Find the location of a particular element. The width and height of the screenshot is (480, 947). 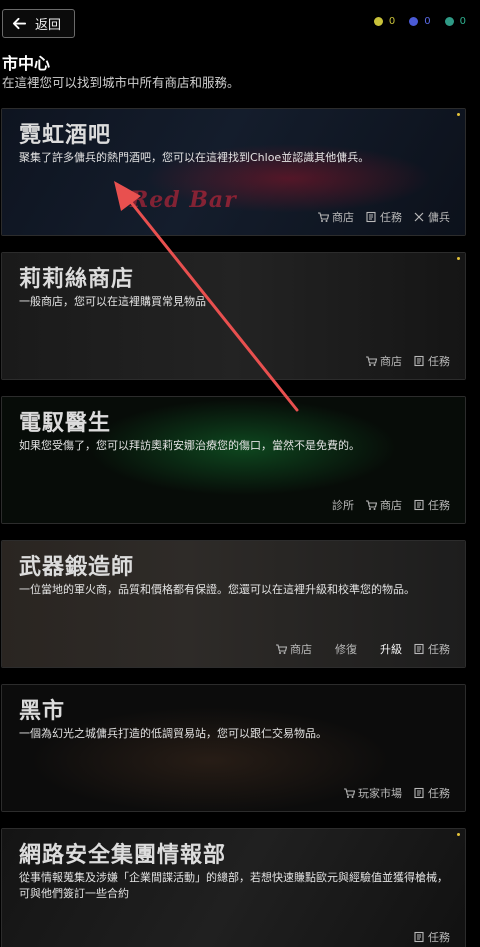

card-title: 霓虹酒吧 is located at coordinates (65, 135).